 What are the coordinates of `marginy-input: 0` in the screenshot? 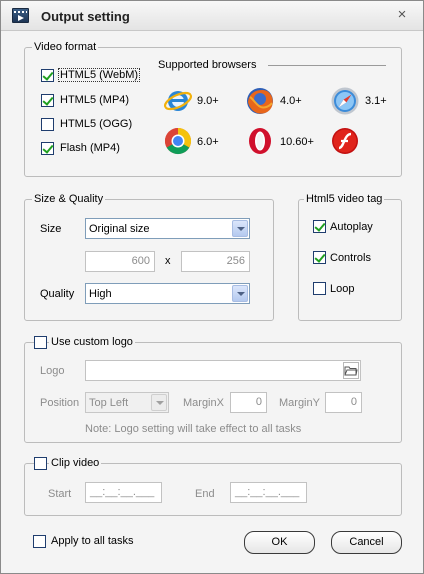 It's located at (343, 402).